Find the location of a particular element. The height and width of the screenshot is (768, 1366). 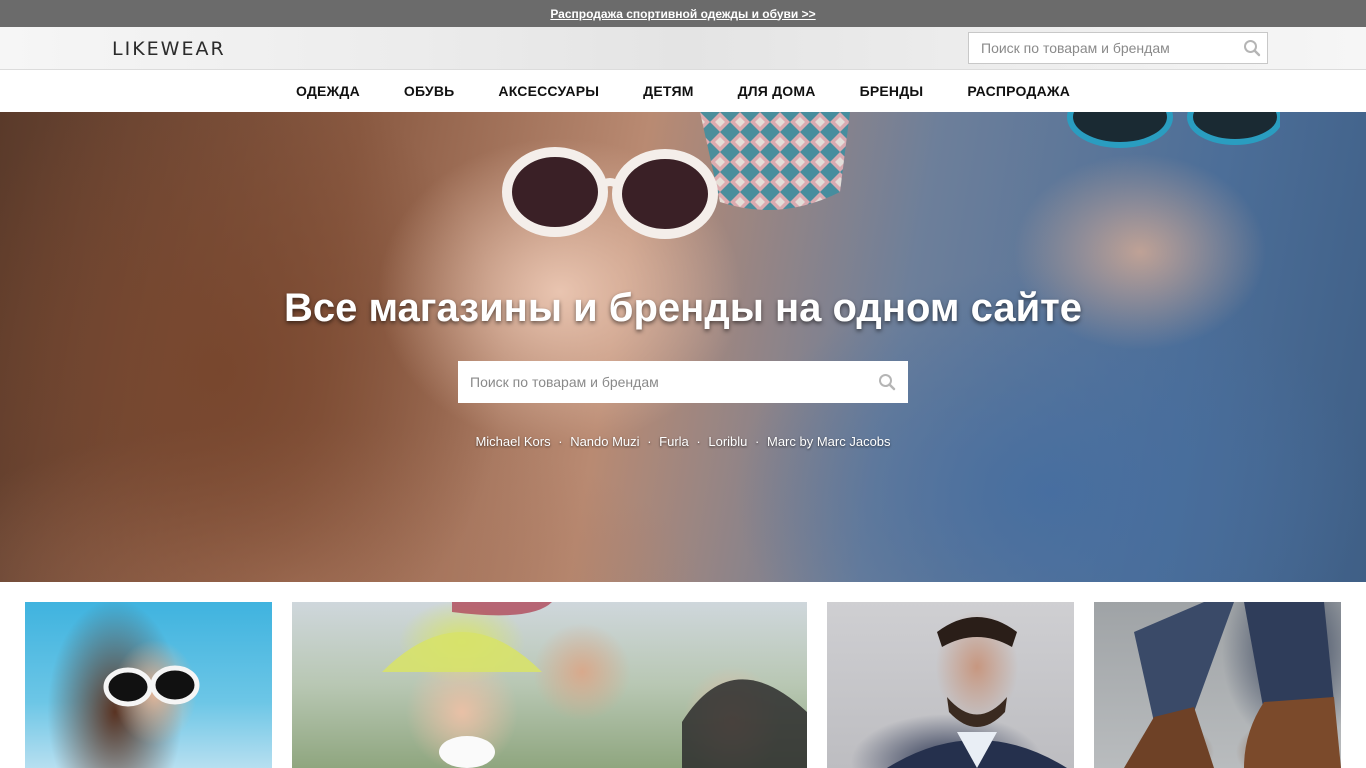

woman-sunglasses-photo is located at coordinates (151, 686).